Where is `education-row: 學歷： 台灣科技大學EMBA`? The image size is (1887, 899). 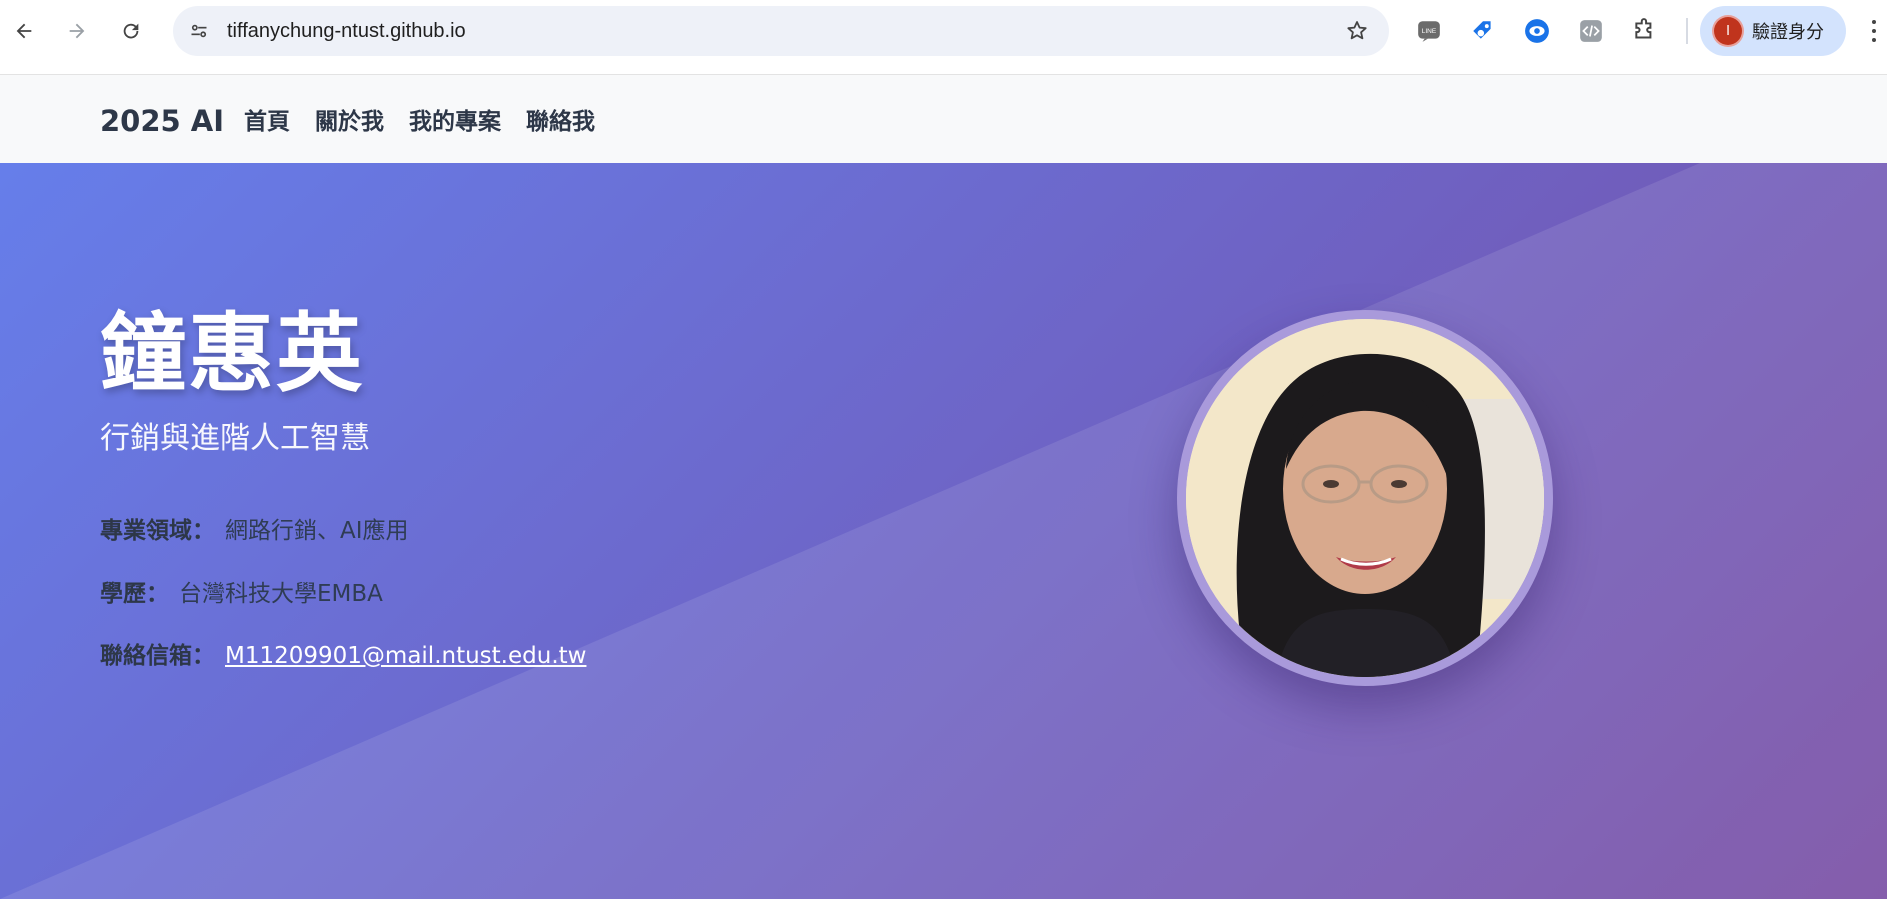 education-row: 學歷： 台灣科技大學EMBA is located at coordinates (241, 591).